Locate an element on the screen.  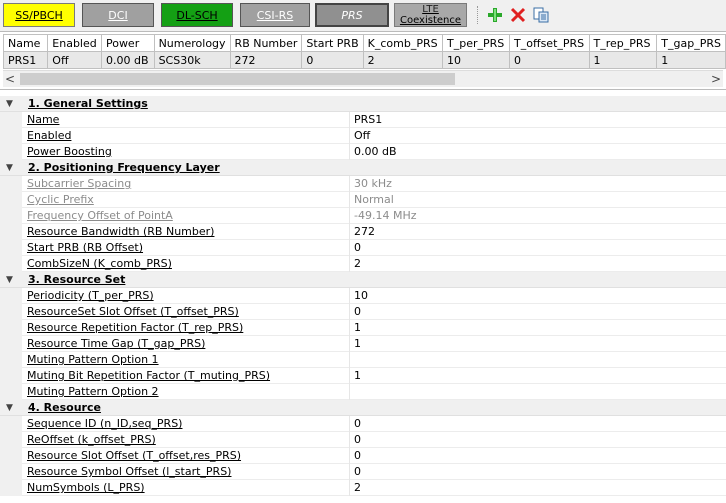
property-row: Muting Pattern Option 2 is located at coordinates (363, 392).